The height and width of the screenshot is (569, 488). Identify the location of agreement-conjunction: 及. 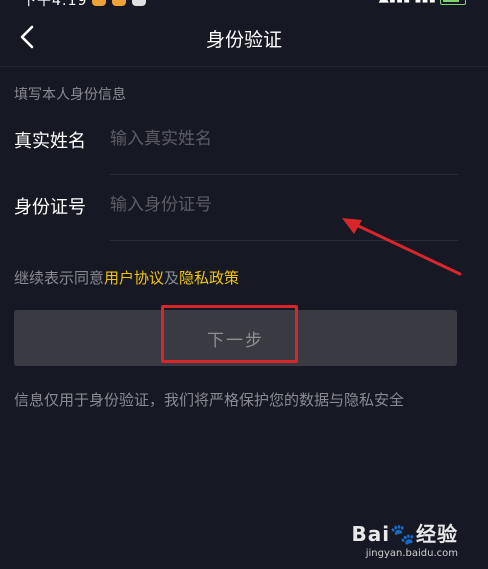
(172, 278).